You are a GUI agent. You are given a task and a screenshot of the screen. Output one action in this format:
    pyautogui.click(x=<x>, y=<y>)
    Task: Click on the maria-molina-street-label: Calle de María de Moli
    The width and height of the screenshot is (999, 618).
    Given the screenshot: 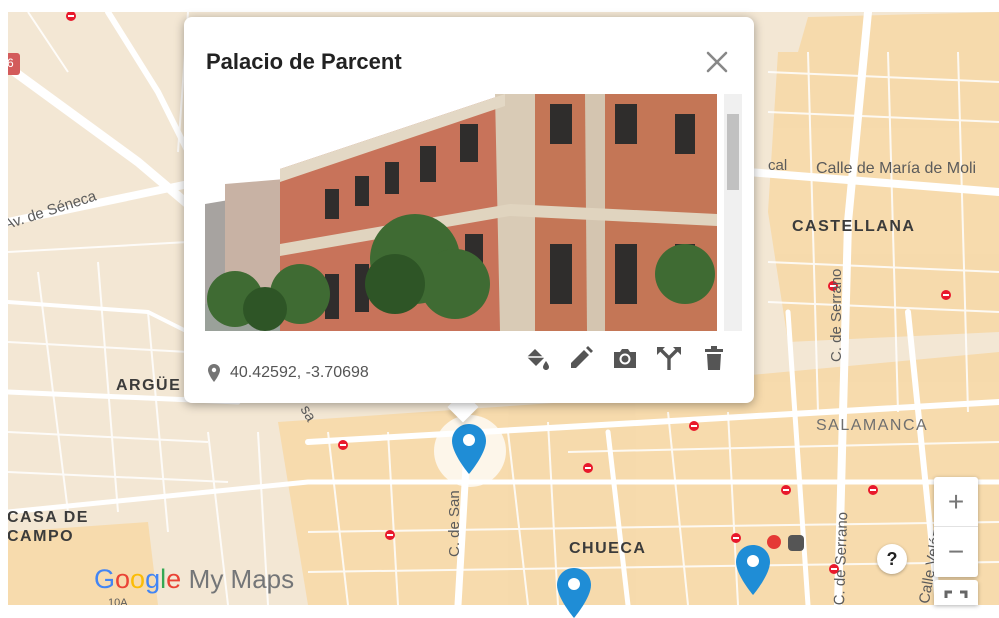 What is the action you would take?
    pyautogui.click(x=896, y=168)
    